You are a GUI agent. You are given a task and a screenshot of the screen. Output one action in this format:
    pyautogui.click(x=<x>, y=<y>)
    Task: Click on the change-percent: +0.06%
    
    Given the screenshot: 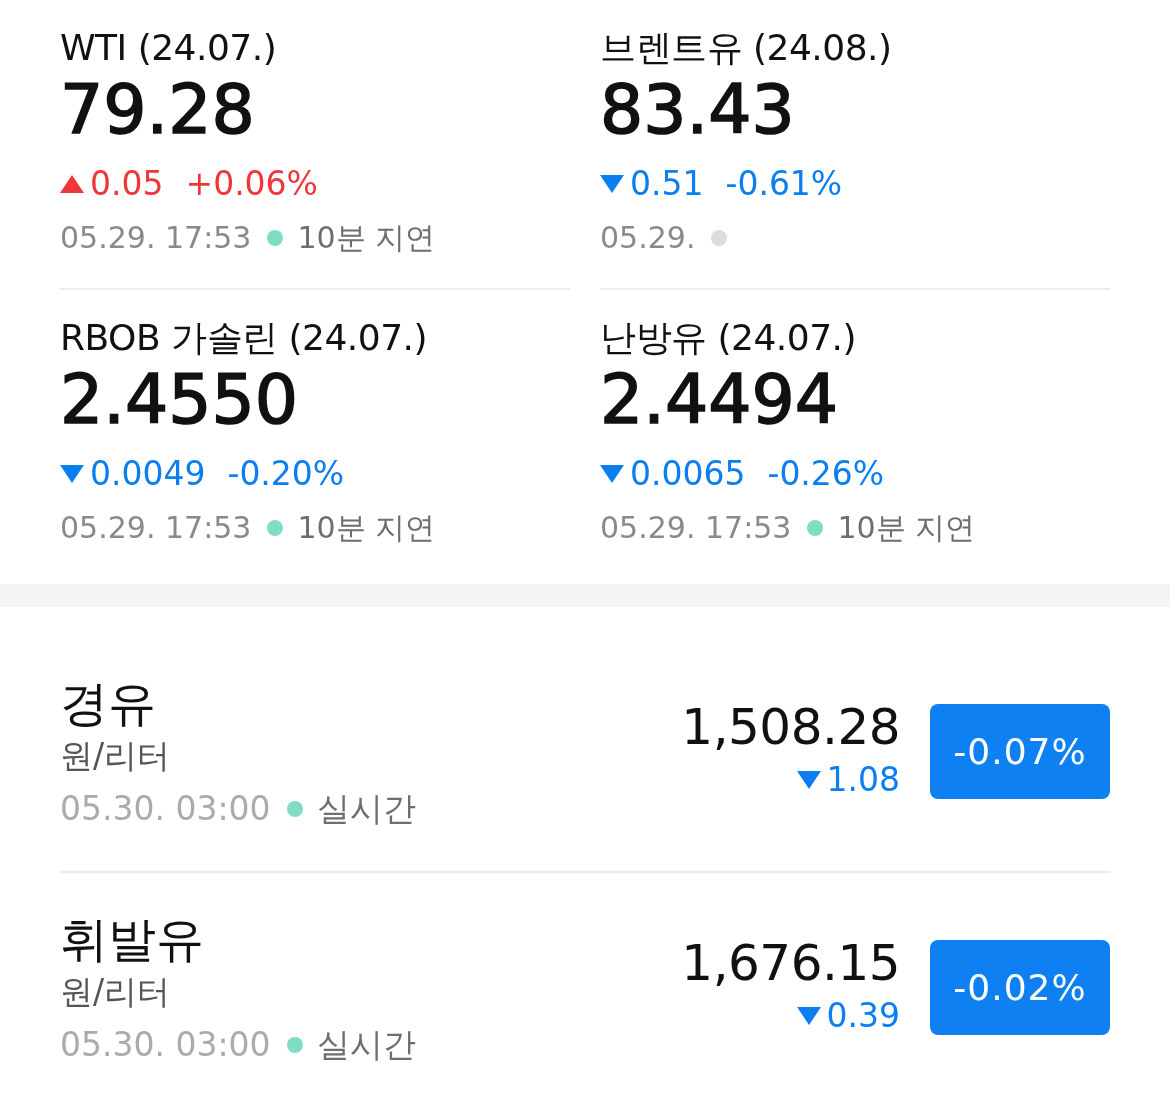 What is the action you would take?
    pyautogui.click(x=251, y=184)
    